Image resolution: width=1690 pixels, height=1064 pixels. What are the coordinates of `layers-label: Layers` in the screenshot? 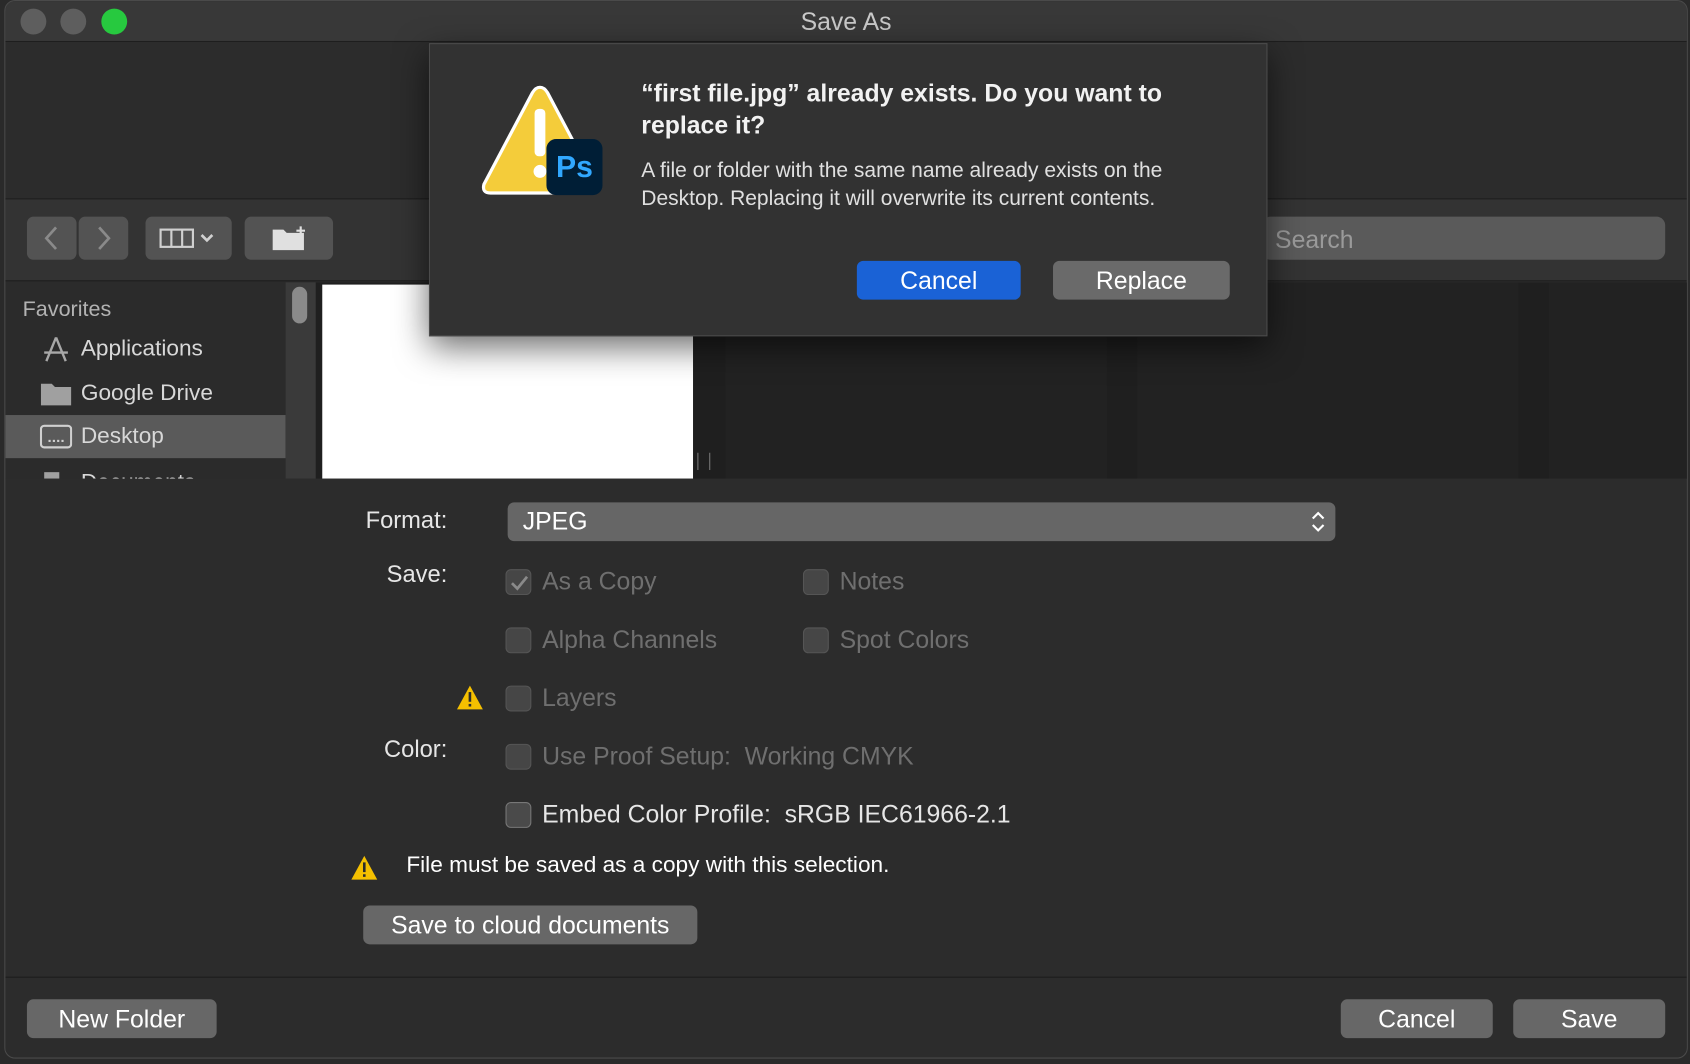 It's located at (579, 697).